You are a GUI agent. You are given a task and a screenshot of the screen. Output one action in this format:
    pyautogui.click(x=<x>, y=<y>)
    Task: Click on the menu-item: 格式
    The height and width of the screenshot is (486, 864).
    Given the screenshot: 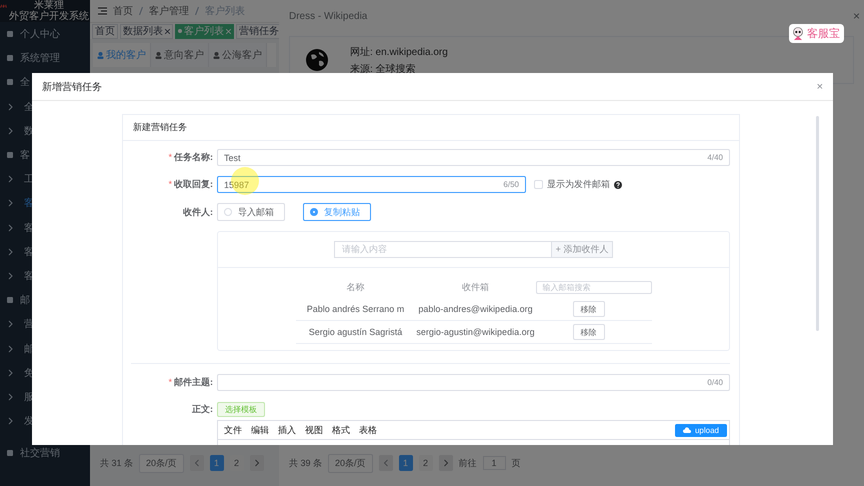 What is the action you would take?
    pyautogui.click(x=341, y=430)
    